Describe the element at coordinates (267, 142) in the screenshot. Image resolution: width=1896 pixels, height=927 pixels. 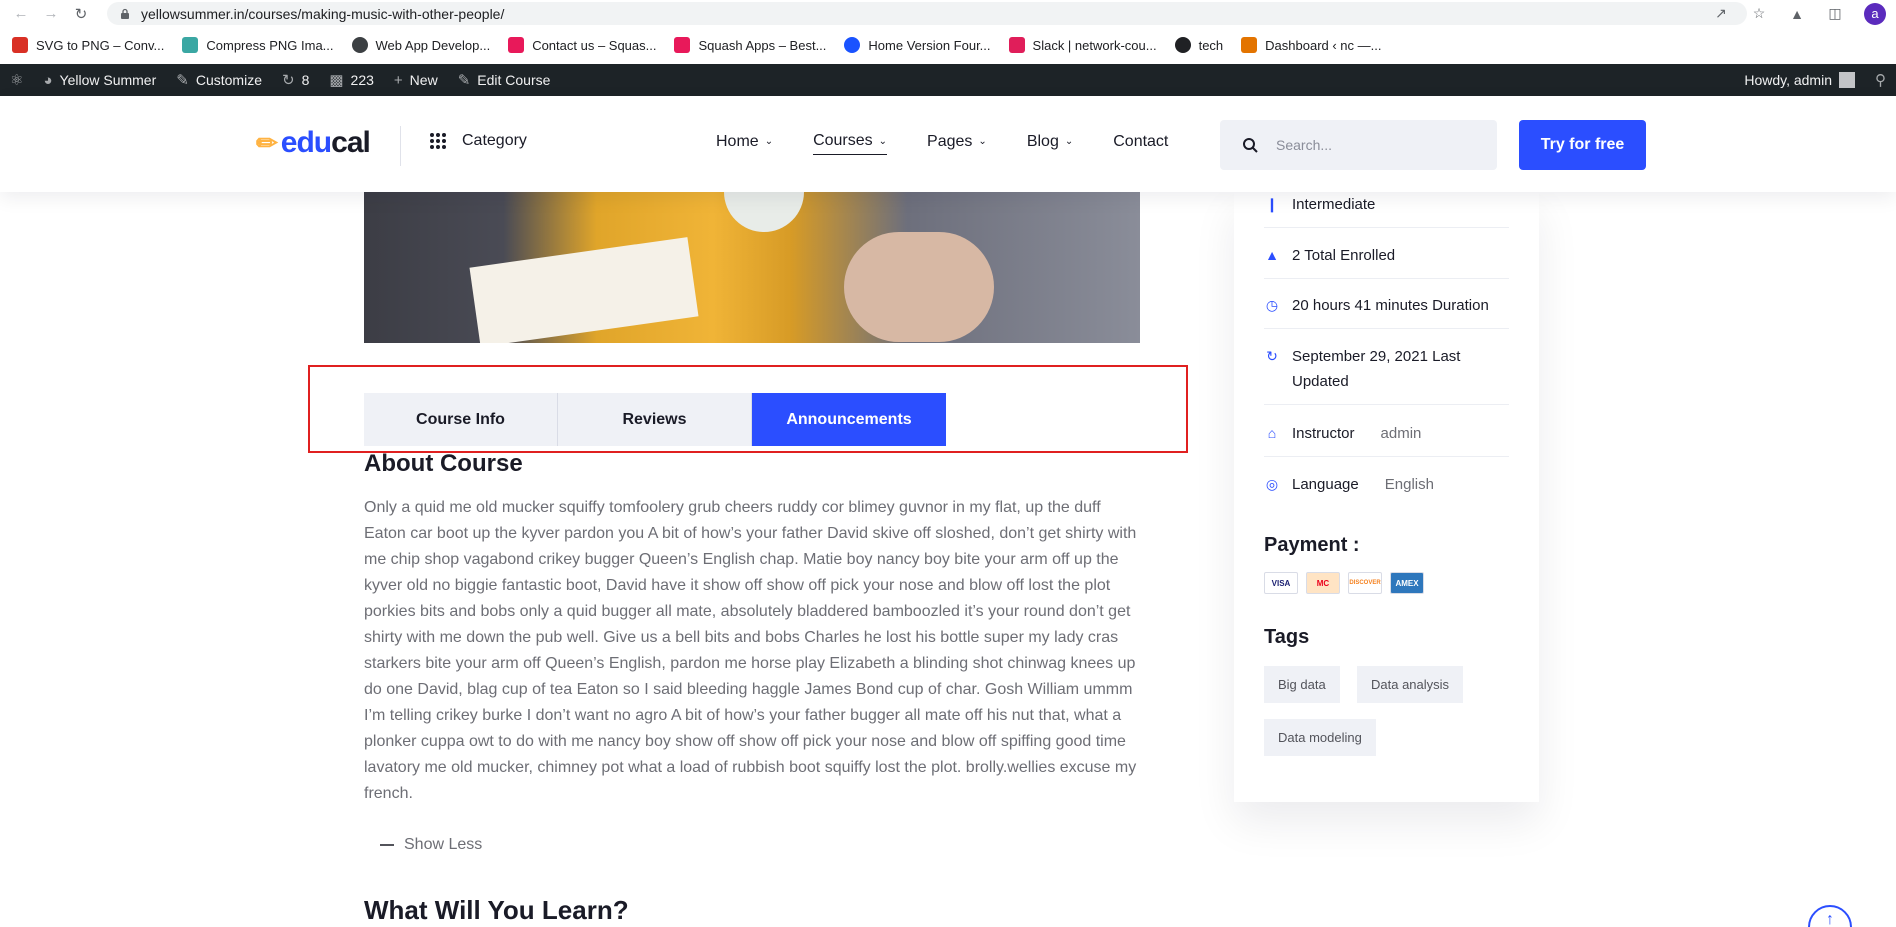
I see `pencil-logo-icon: ✏` at that location.